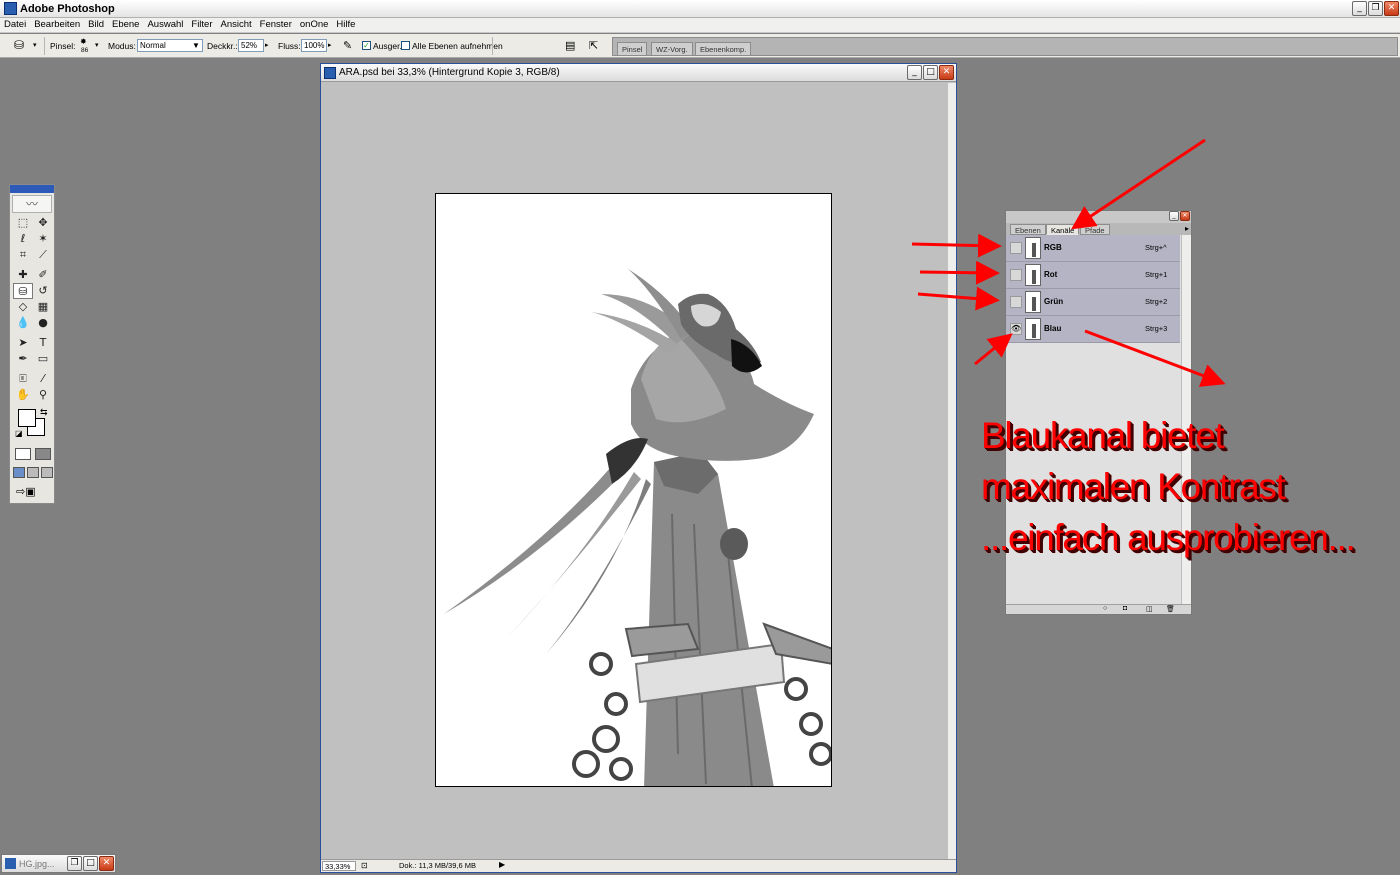 This screenshot has height=875, width=1400. What do you see at coordinates (314, 25) in the screenshot?
I see `menu-onone: onOne` at bounding box center [314, 25].